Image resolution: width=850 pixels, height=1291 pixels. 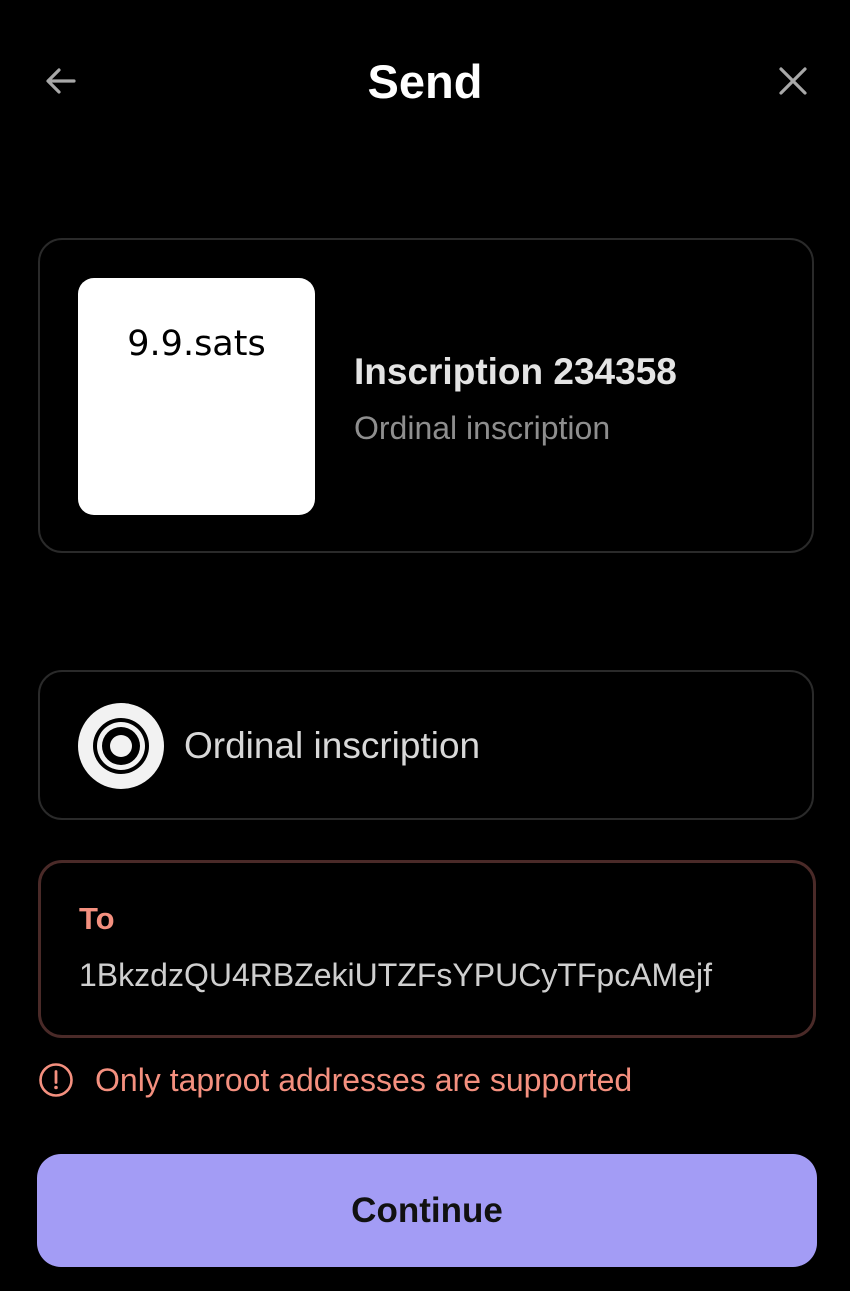 I want to click on inscription-preview: 9.9.sats, so click(x=196, y=396).